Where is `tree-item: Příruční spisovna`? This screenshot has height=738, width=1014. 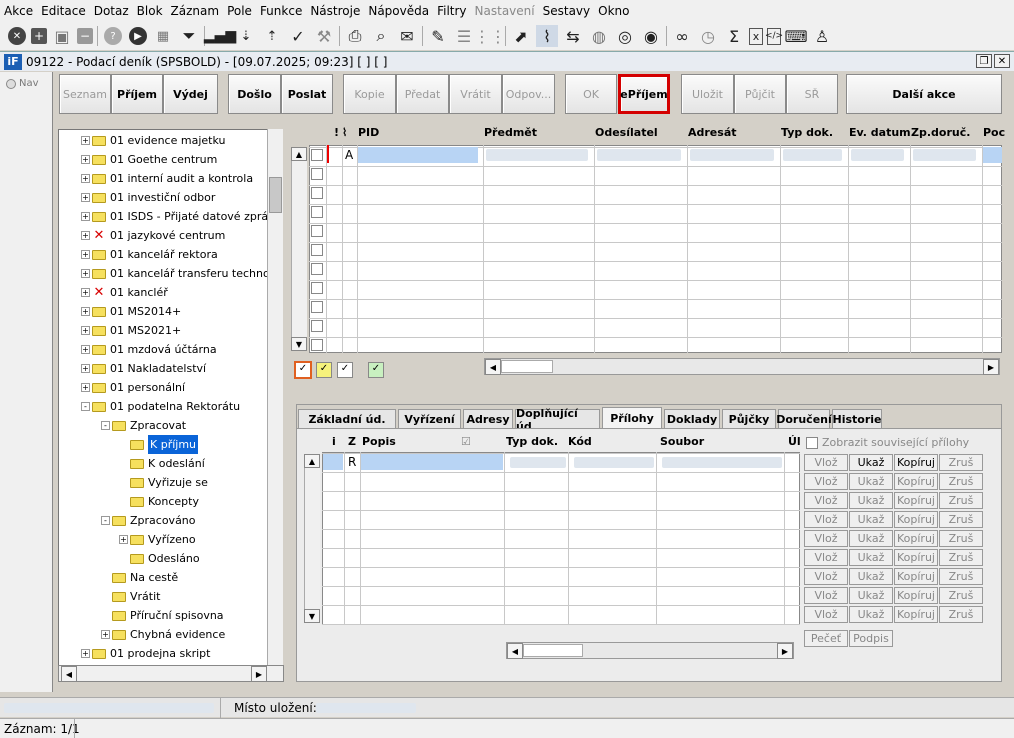
tree-item: Příruční spisovna is located at coordinates (162, 615).